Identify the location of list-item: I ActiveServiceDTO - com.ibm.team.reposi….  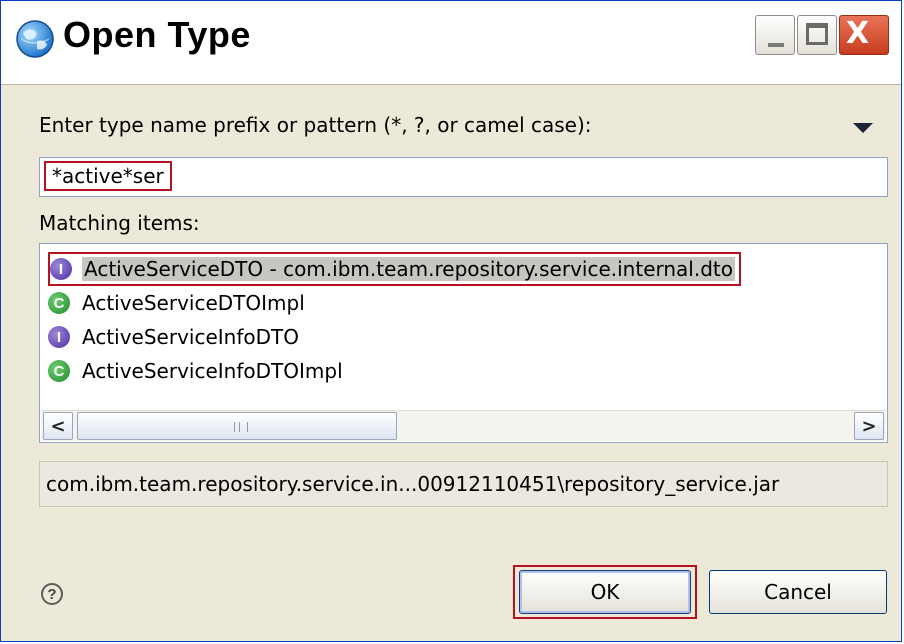
(394, 269).